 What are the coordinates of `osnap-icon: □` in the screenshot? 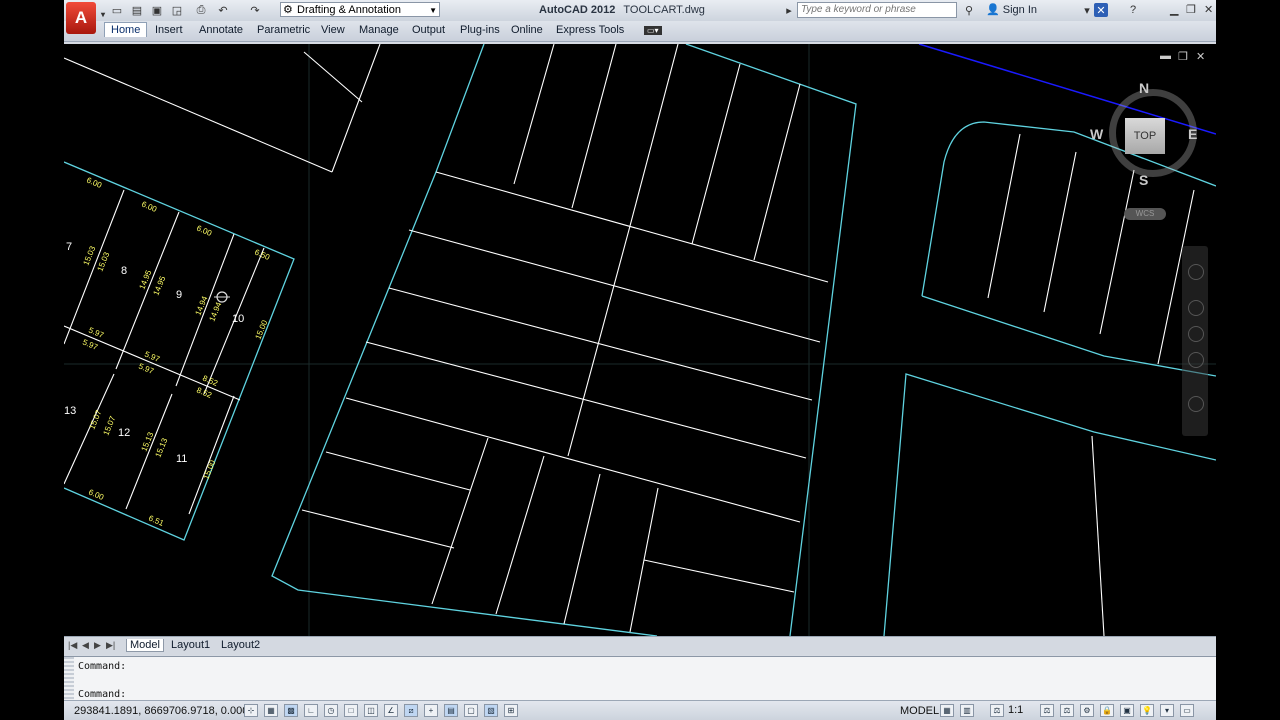 It's located at (351, 710).